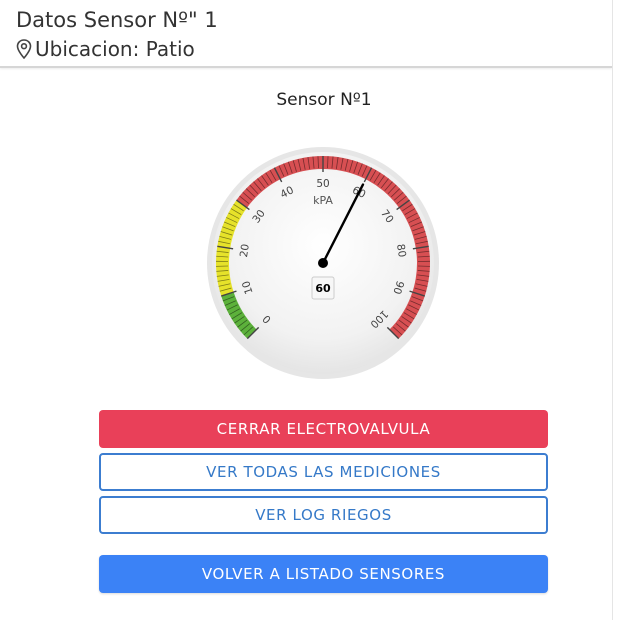 The height and width of the screenshot is (620, 631). What do you see at coordinates (323, 288) in the screenshot?
I see `gauge-value: 60` at bounding box center [323, 288].